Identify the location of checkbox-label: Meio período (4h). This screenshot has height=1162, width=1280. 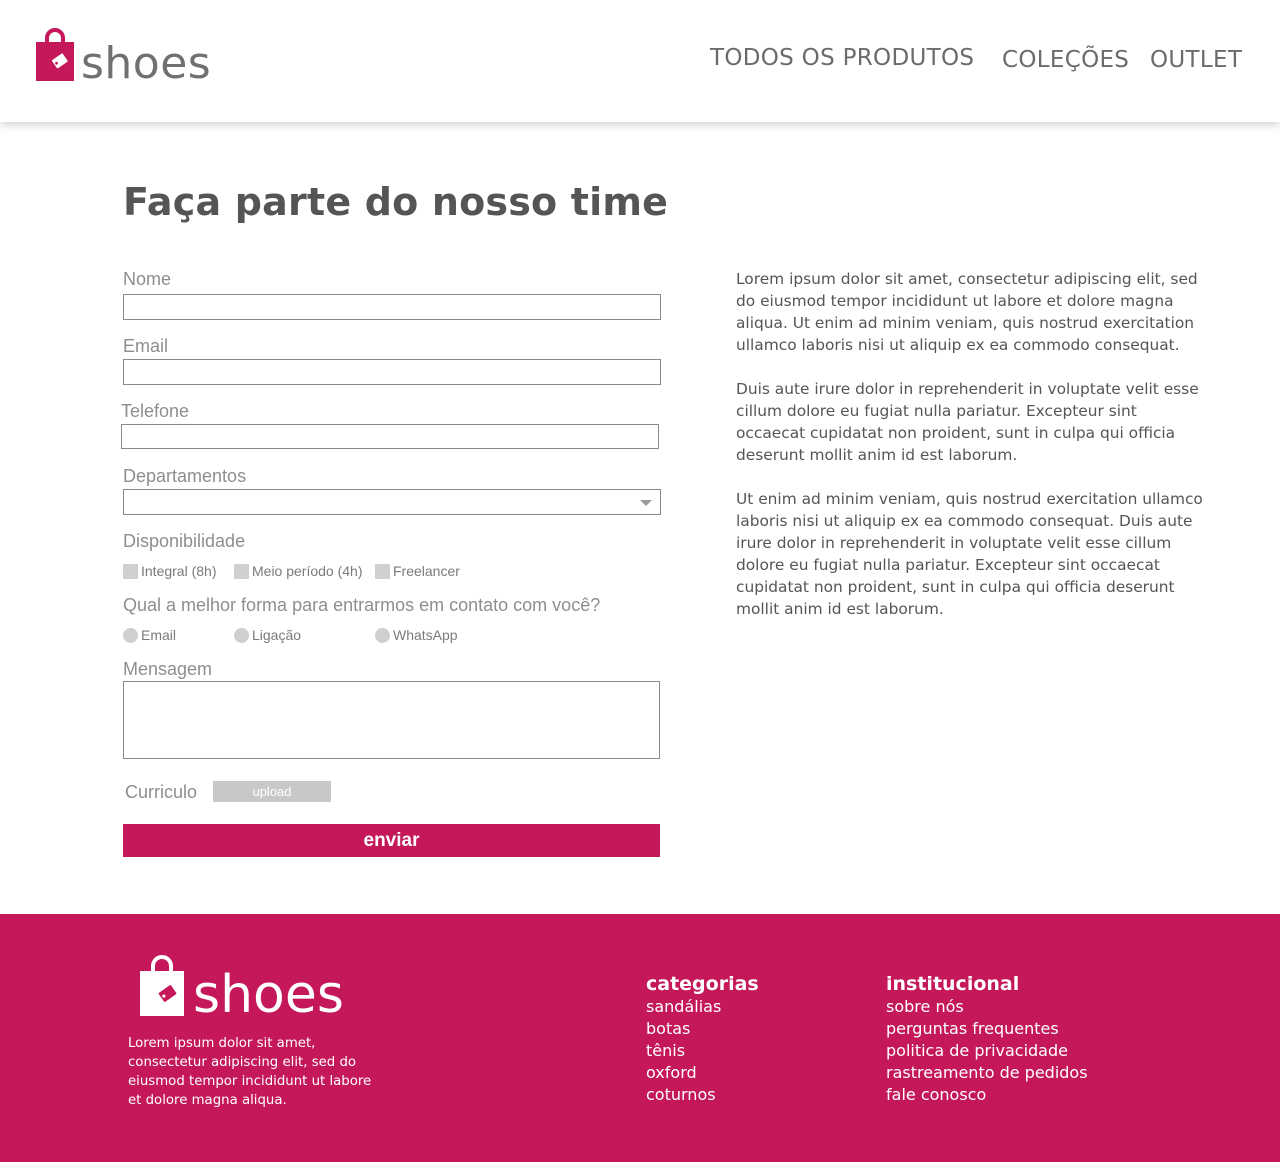
(307, 571).